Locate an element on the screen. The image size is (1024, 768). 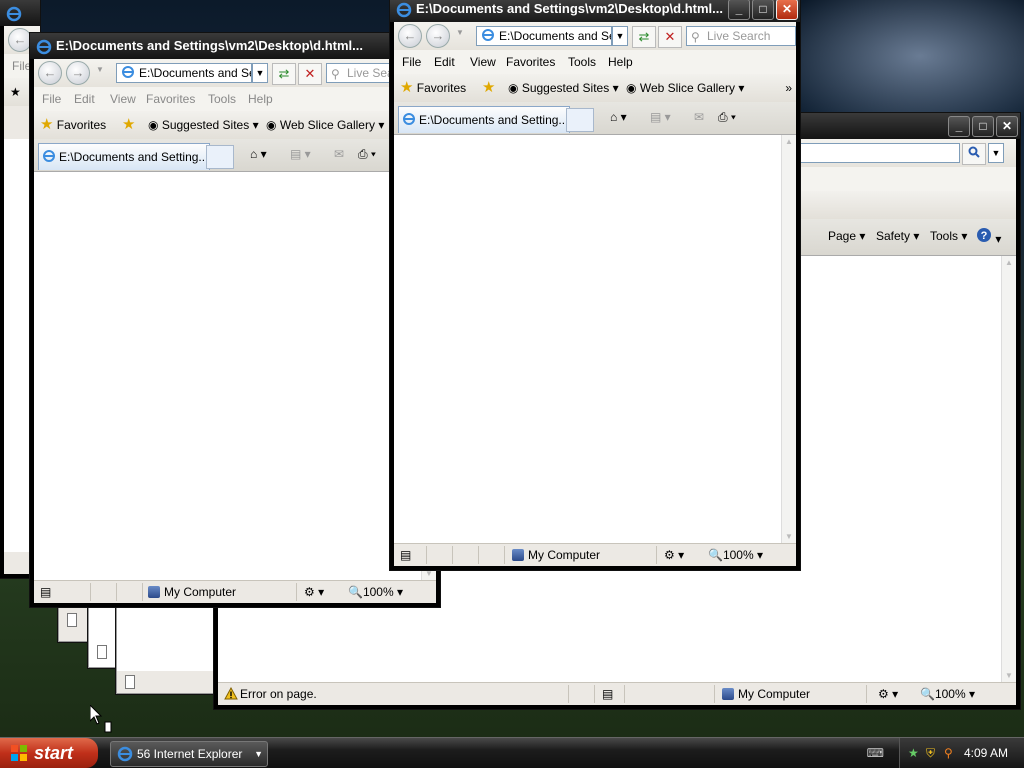
status-divider is located at coordinates (866, 694).